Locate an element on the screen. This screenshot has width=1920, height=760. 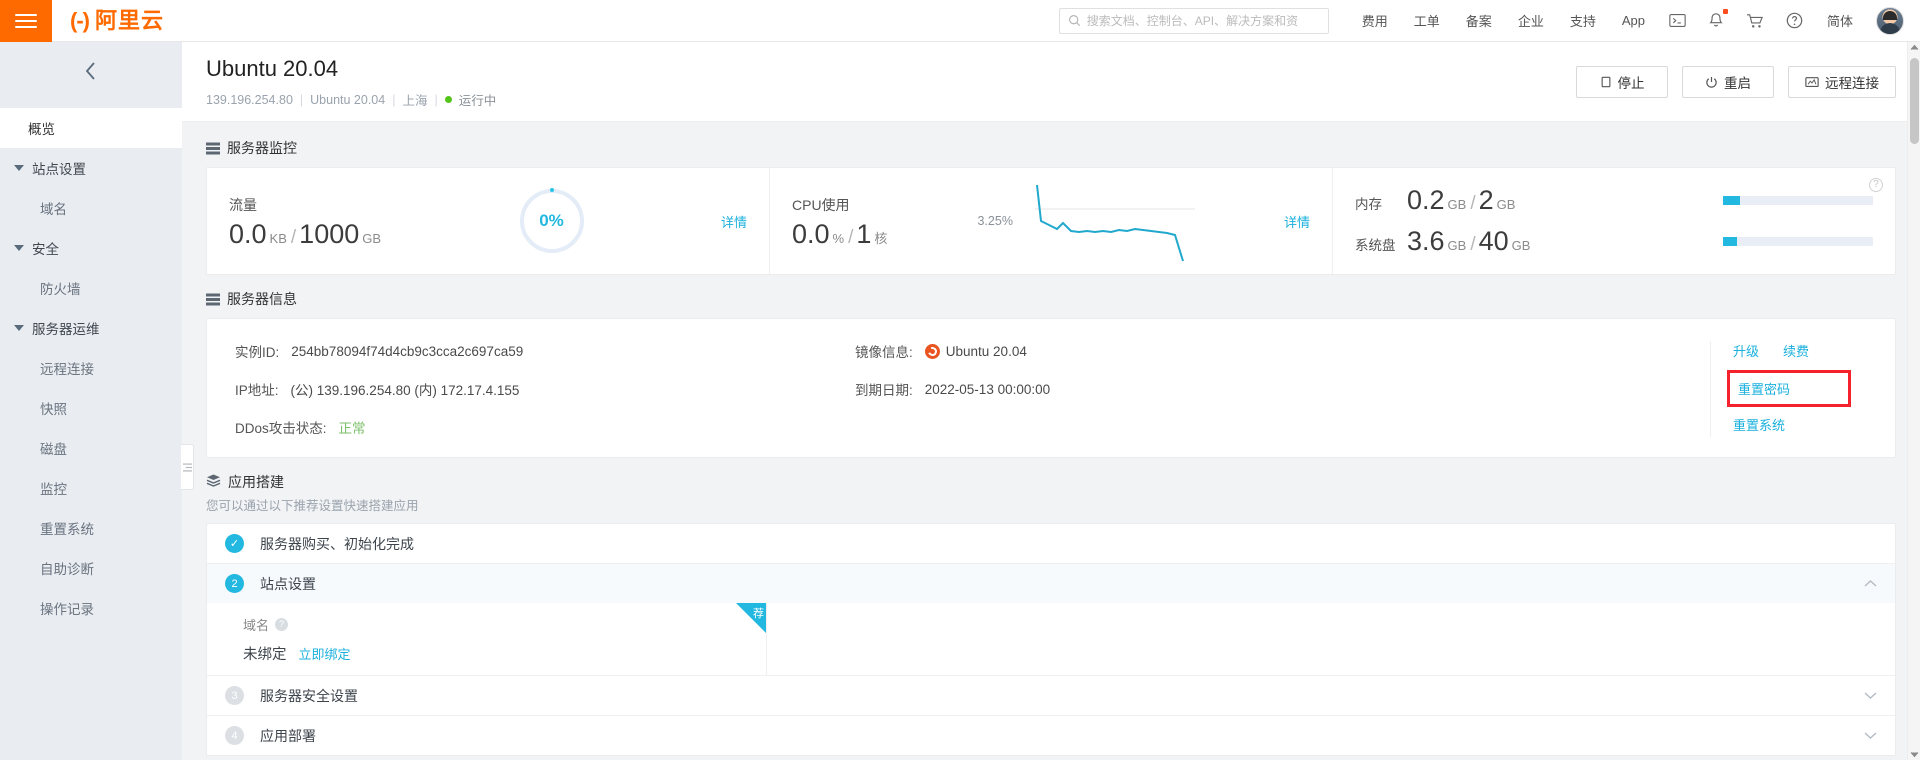
sidebar-item-self-diagnosis: 自助诊断 is located at coordinates (91, 568).